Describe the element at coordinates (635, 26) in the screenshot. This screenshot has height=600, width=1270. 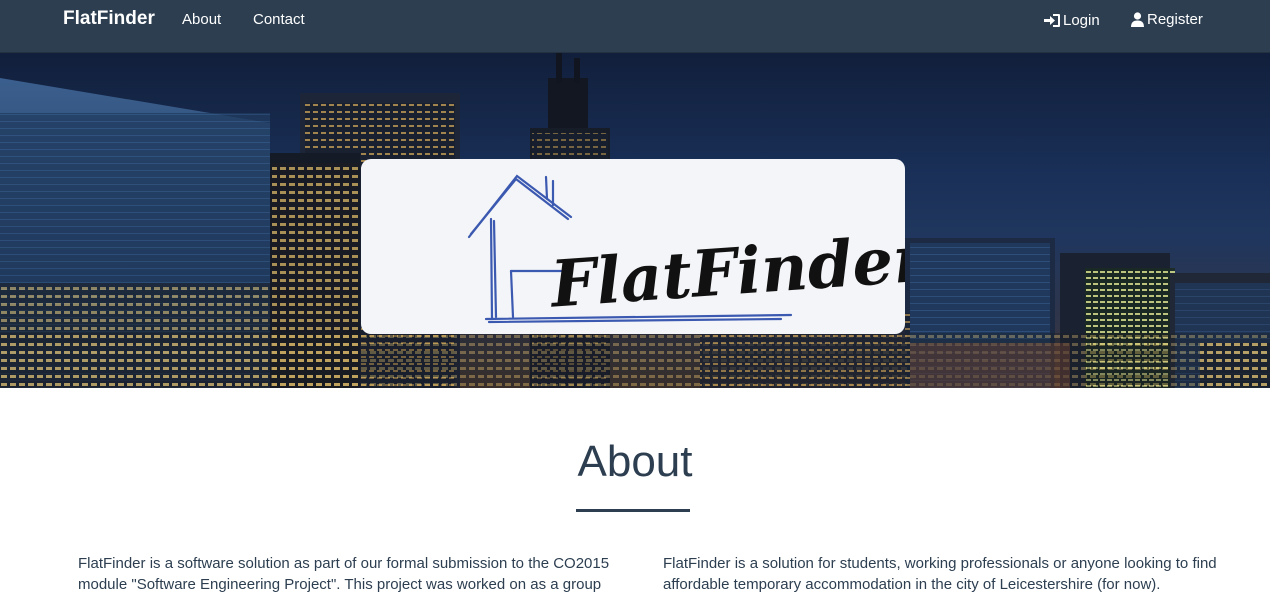
I see `top-navbar: FlatFinder About Contact Login Register` at that location.